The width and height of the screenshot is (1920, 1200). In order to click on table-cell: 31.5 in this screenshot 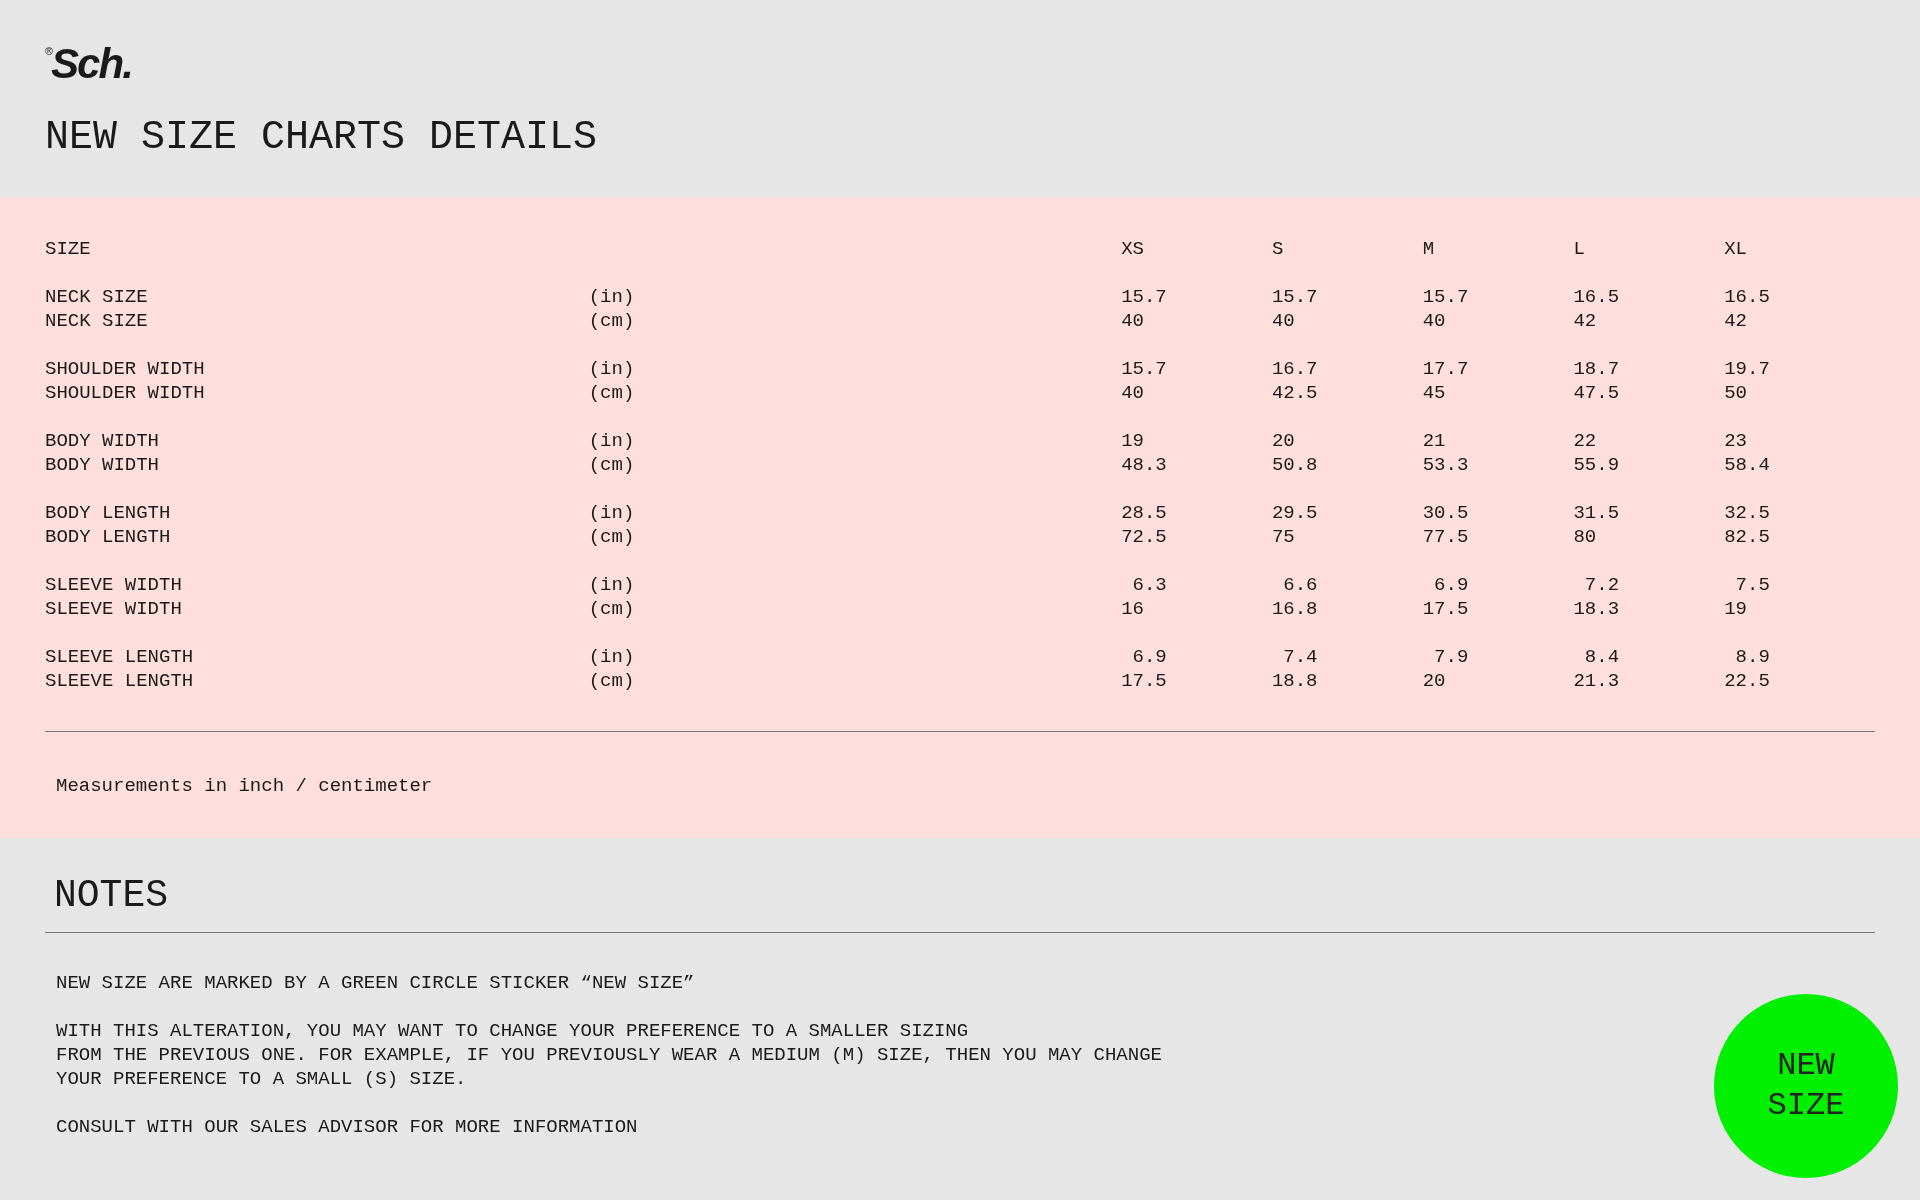, I will do `click(1596, 513)`.